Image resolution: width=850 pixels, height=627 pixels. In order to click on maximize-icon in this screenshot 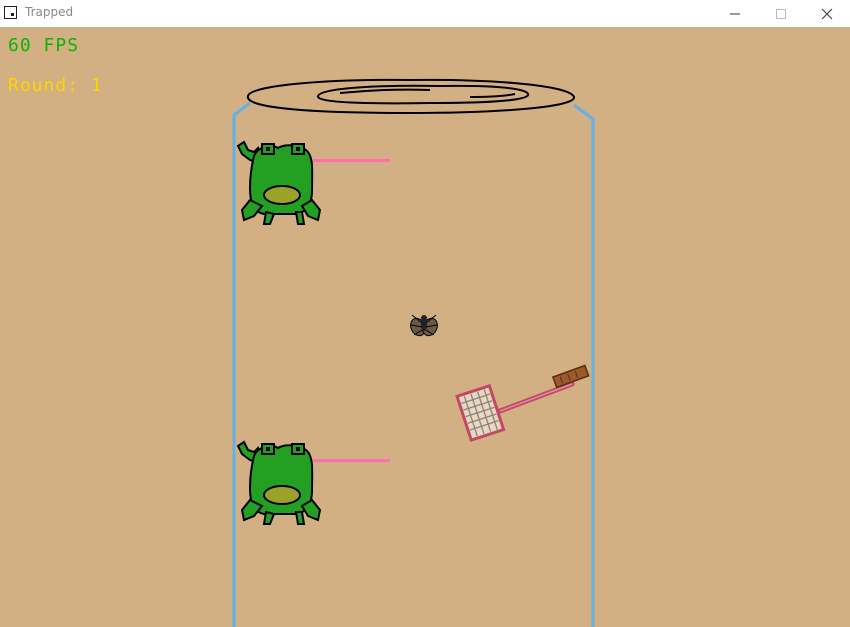, I will do `click(781, 13)`.